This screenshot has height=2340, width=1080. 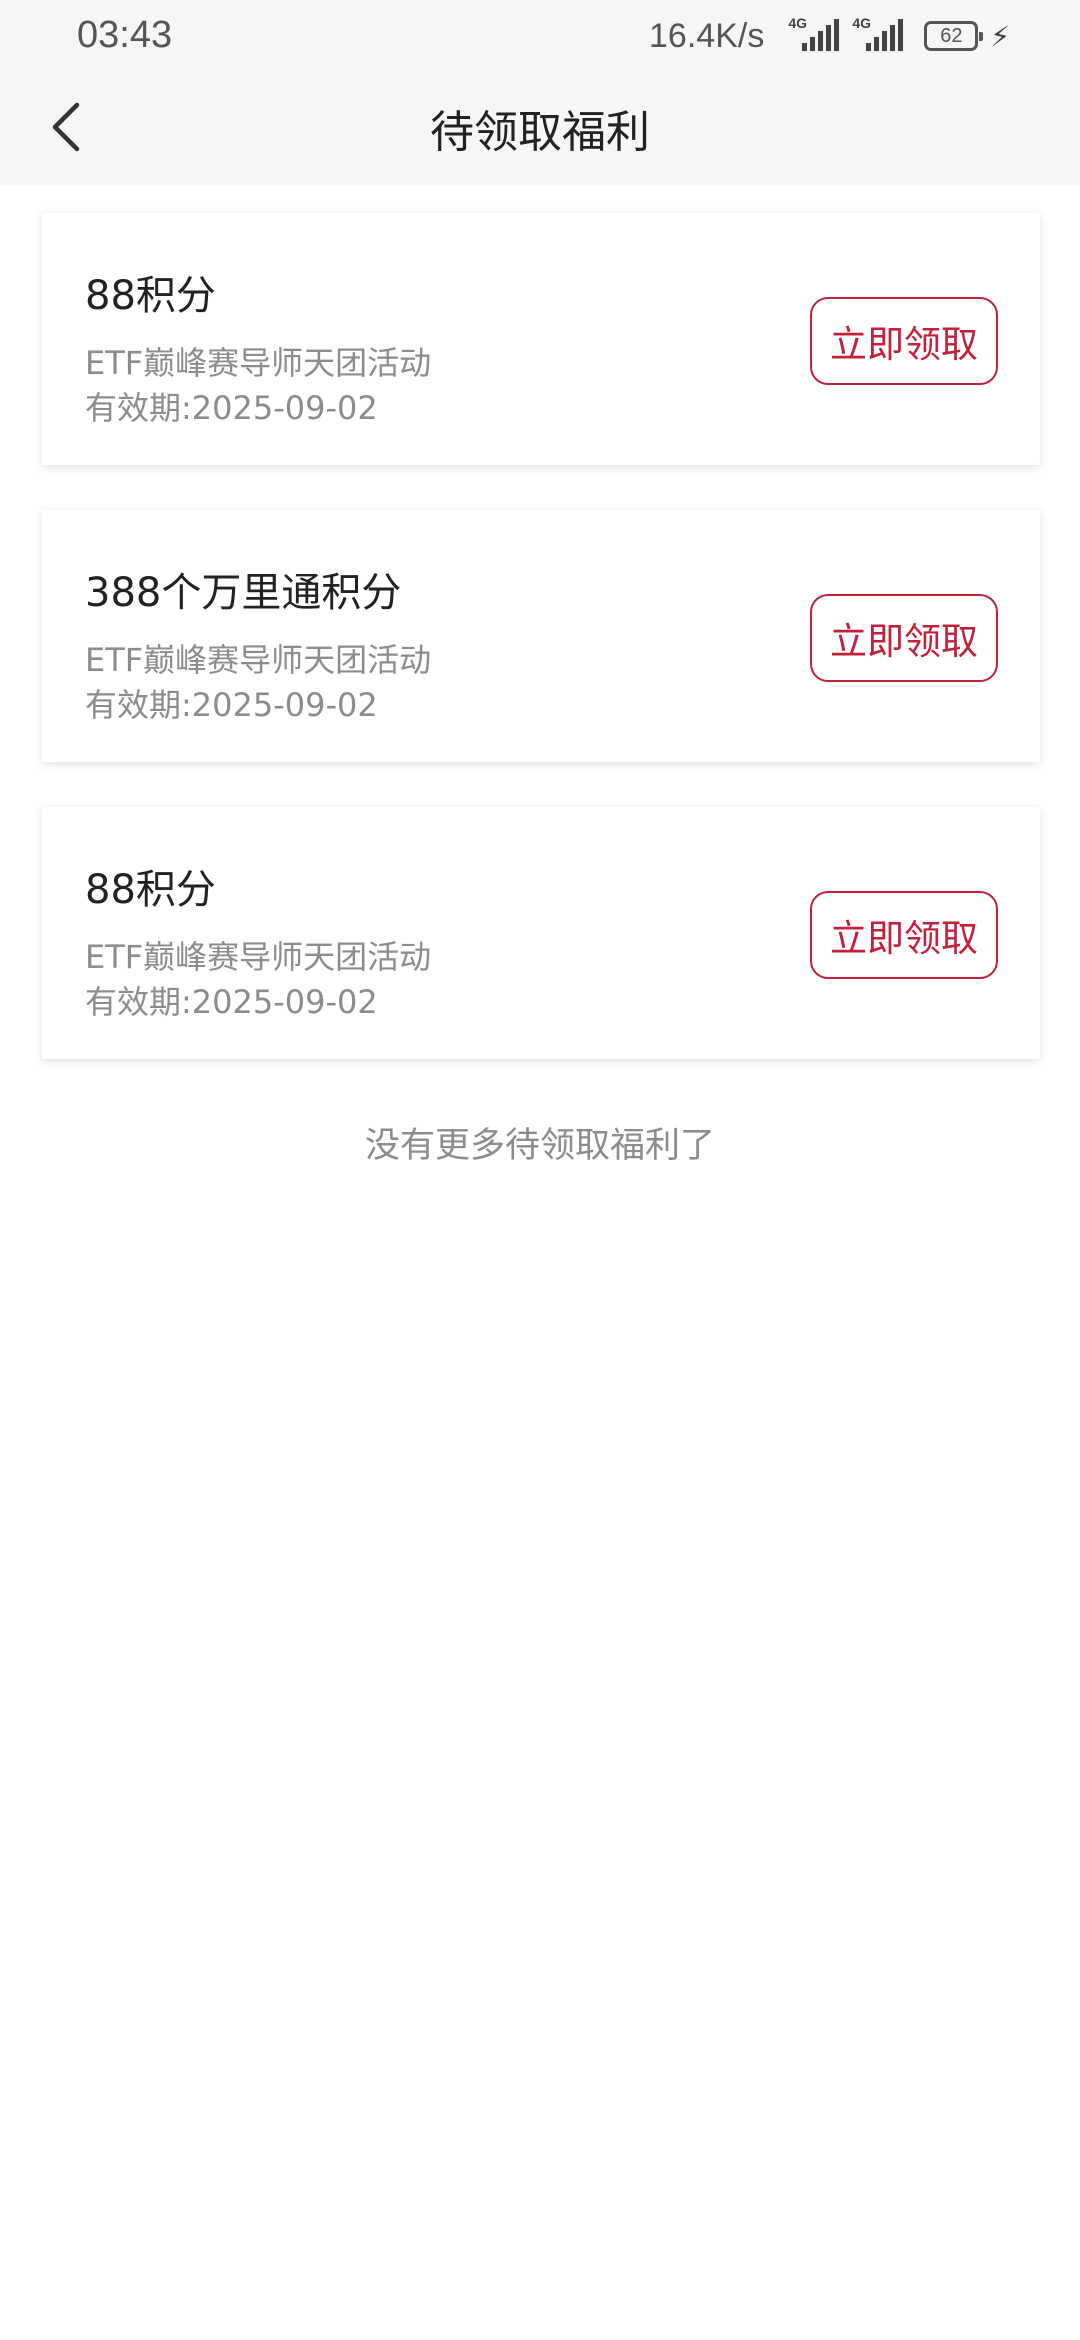 I want to click on battery-level: 62, so click(x=951, y=35).